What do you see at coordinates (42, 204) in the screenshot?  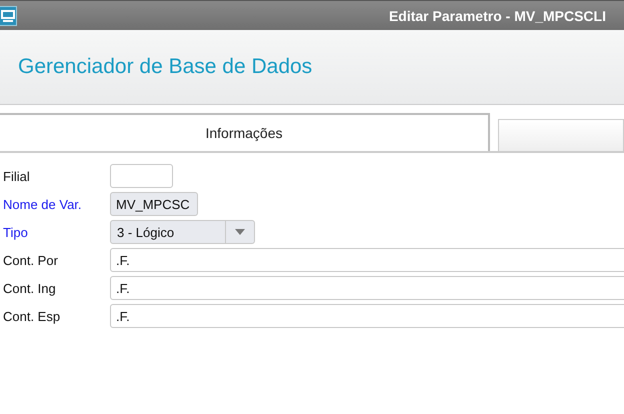 I see `field-label: Nome de Var.` at bounding box center [42, 204].